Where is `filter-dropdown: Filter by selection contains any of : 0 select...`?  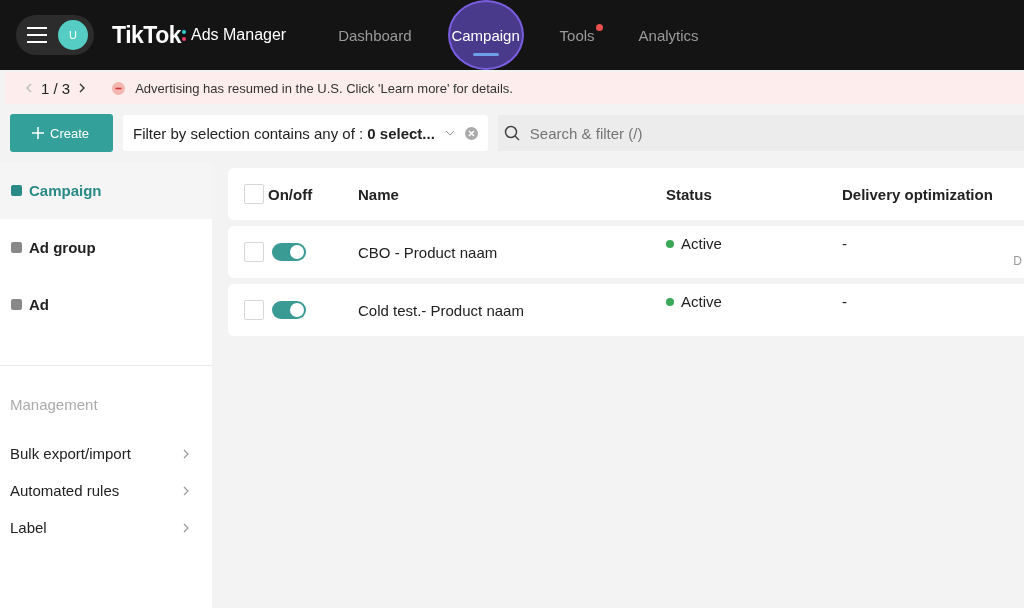
filter-dropdown: Filter by selection contains any of : 0 select... is located at coordinates (305, 133).